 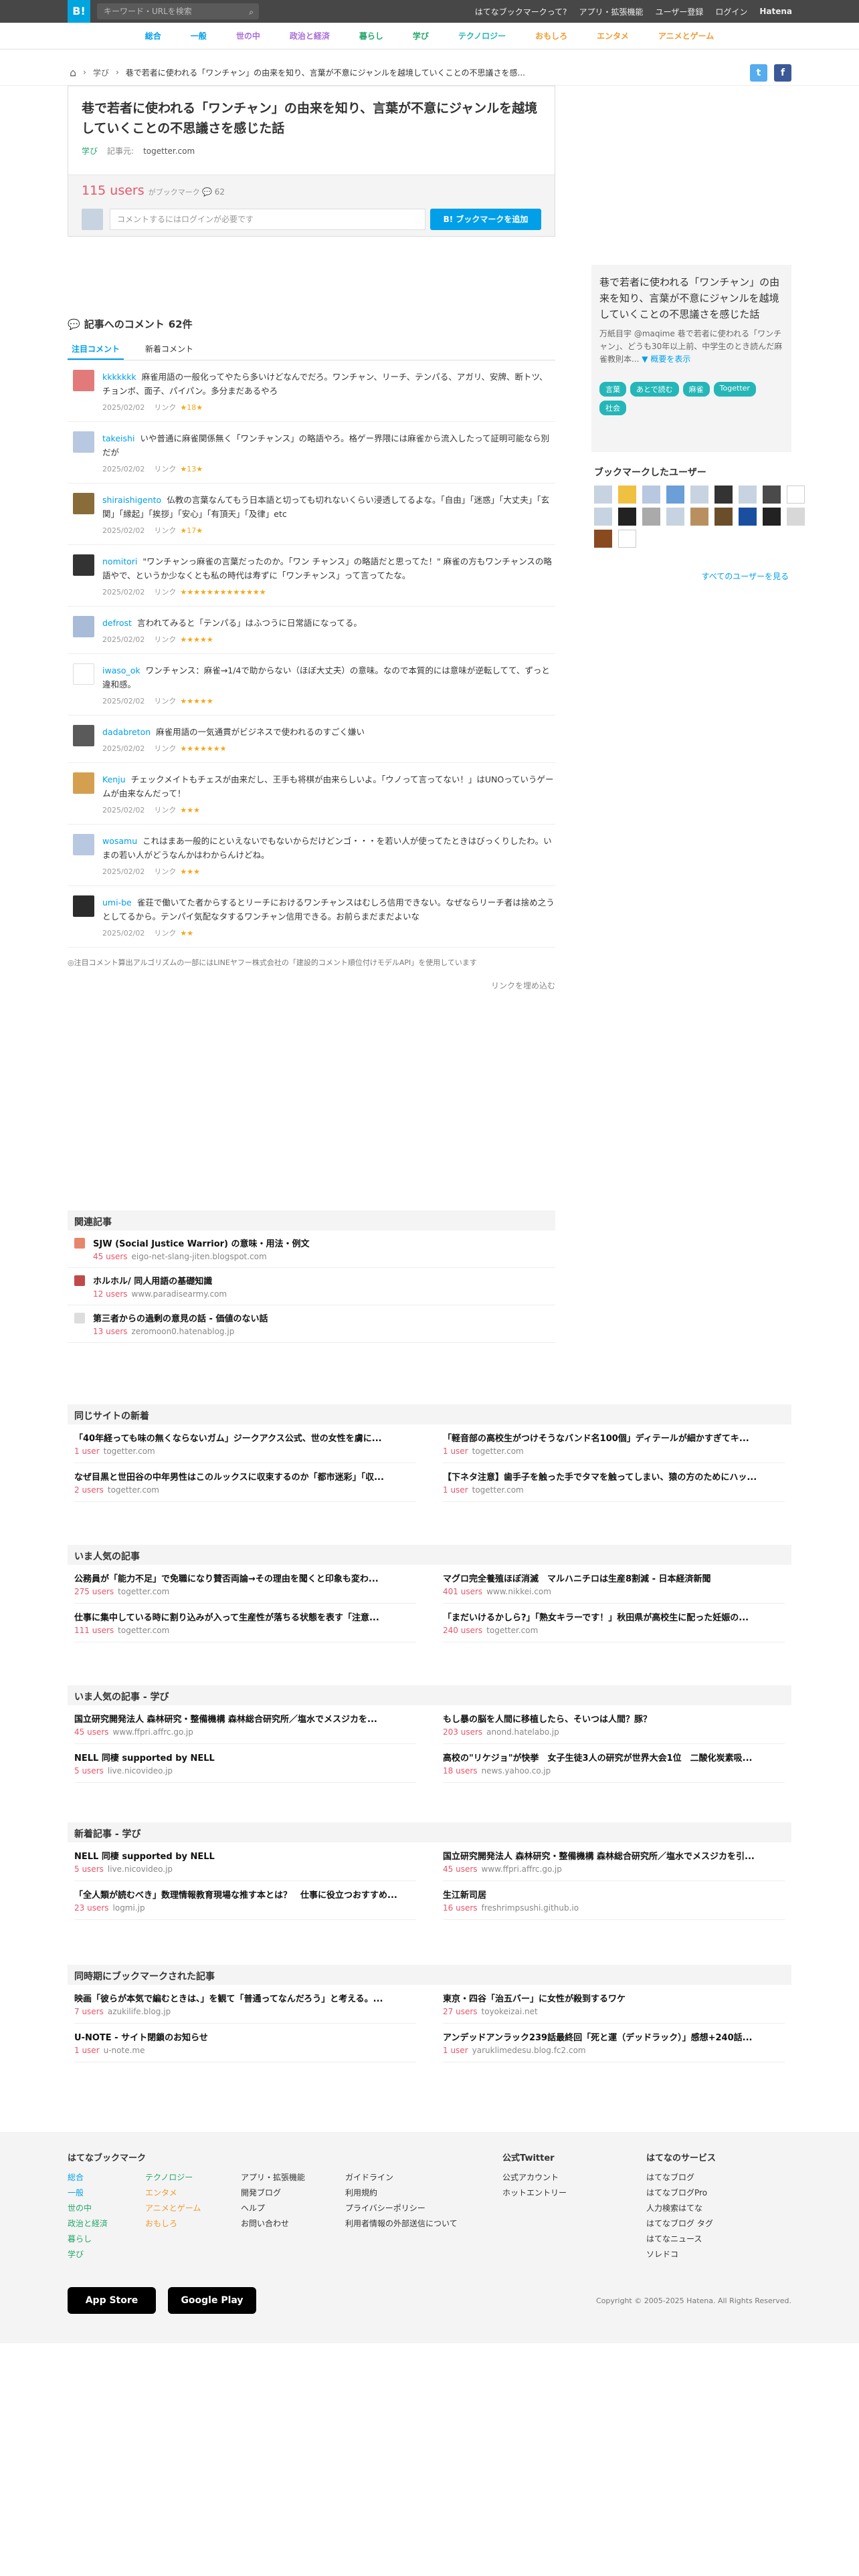 I want to click on article-item: 生江新司居 16 users freshrimpsushi.github.io, so click(x=614, y=1901).